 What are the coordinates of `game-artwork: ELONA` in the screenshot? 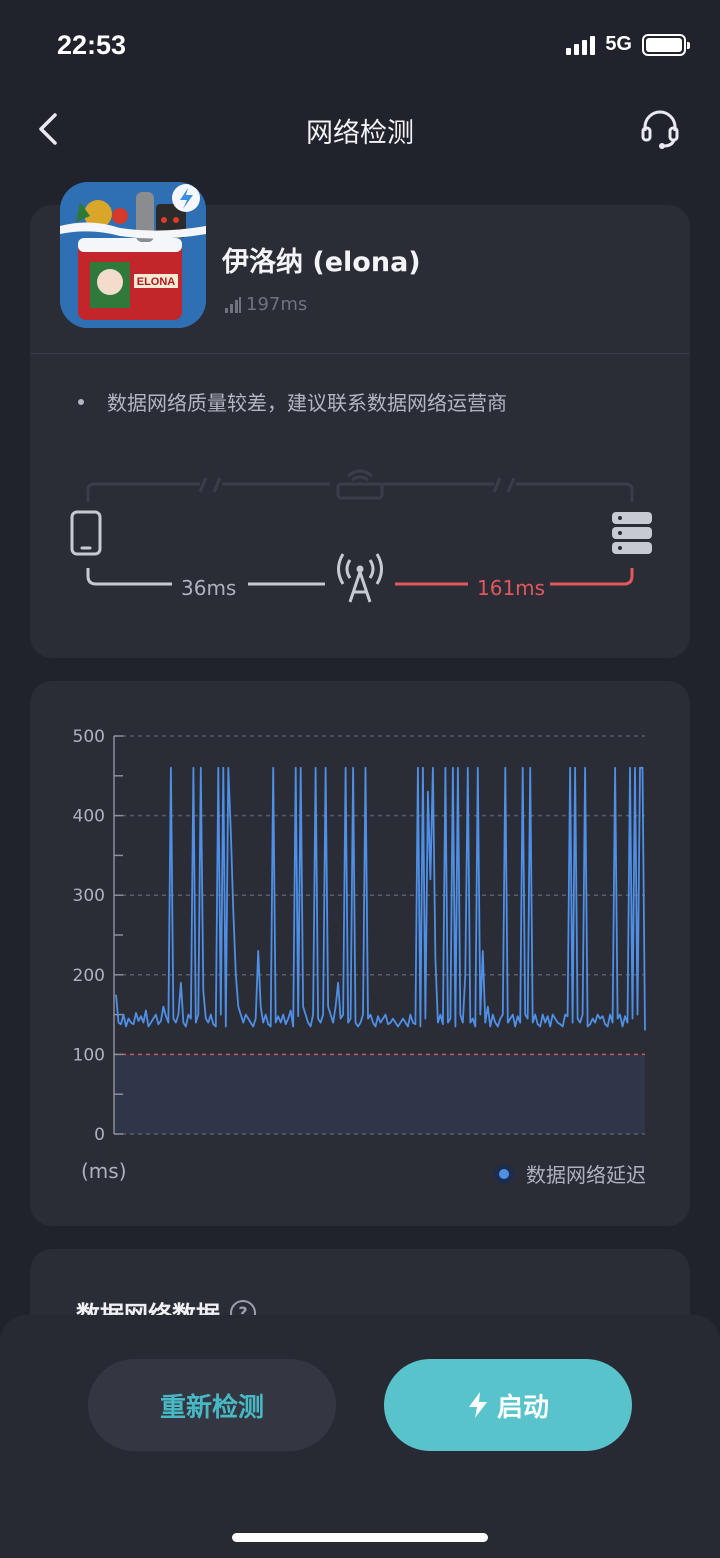 It's located at (133, 255).